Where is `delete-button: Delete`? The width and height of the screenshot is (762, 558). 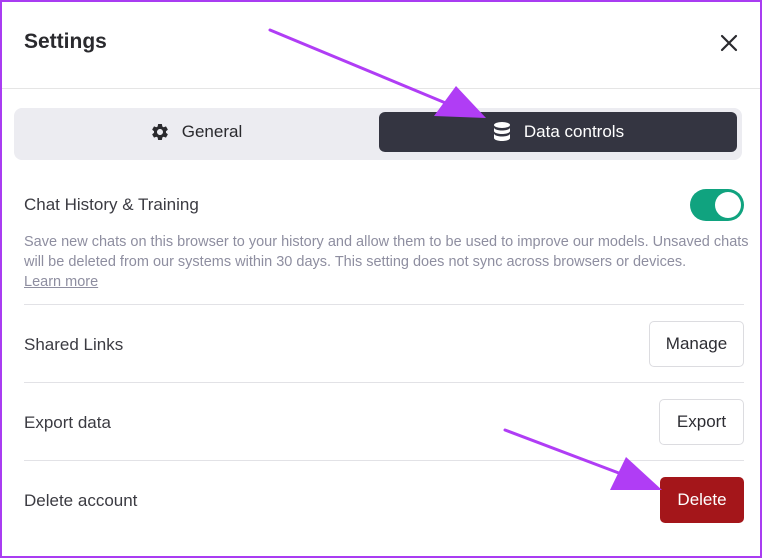
delete-button: Delete is located at coordinates (702, 500).